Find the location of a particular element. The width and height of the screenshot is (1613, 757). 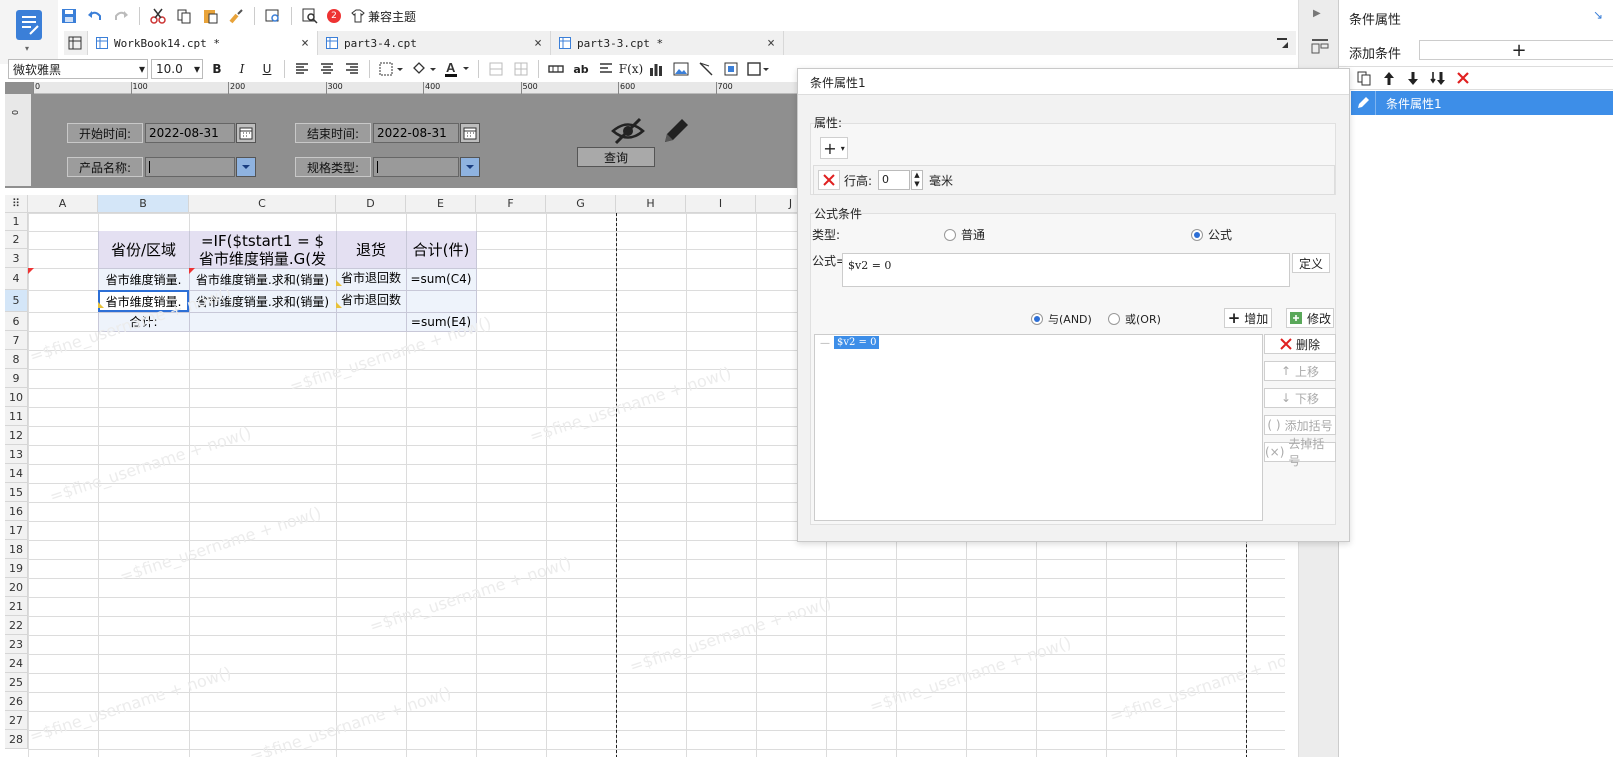

column-header: C is located at coordinates (262, 204).